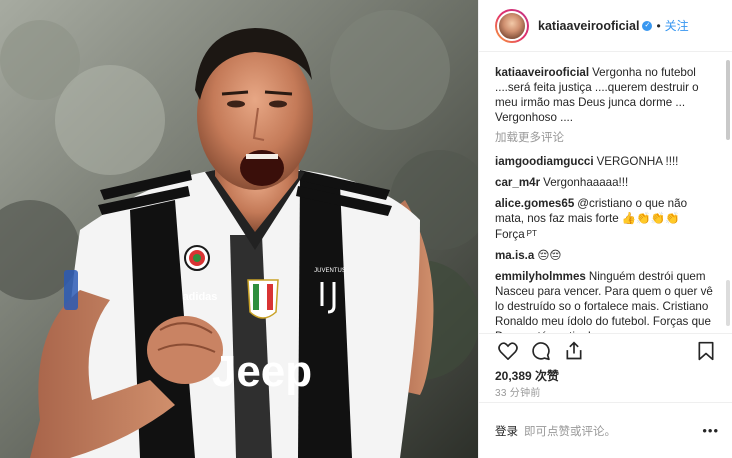 This screenshot has width=732, height=458. I want to click on list-item: ma.is.a 😔😔, so click(606, 255).